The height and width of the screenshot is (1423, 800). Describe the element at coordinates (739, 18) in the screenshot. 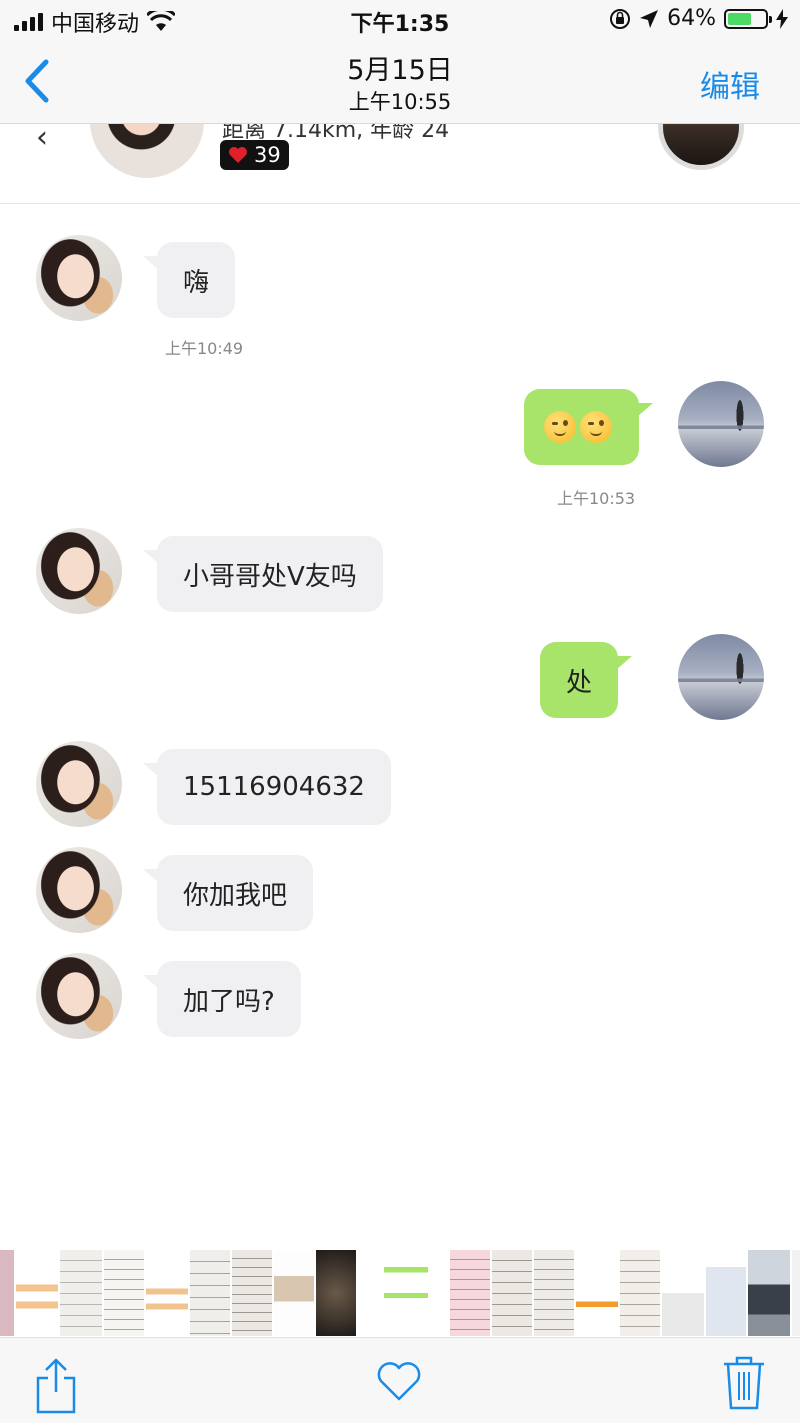

I see `battery-fill` at that location.